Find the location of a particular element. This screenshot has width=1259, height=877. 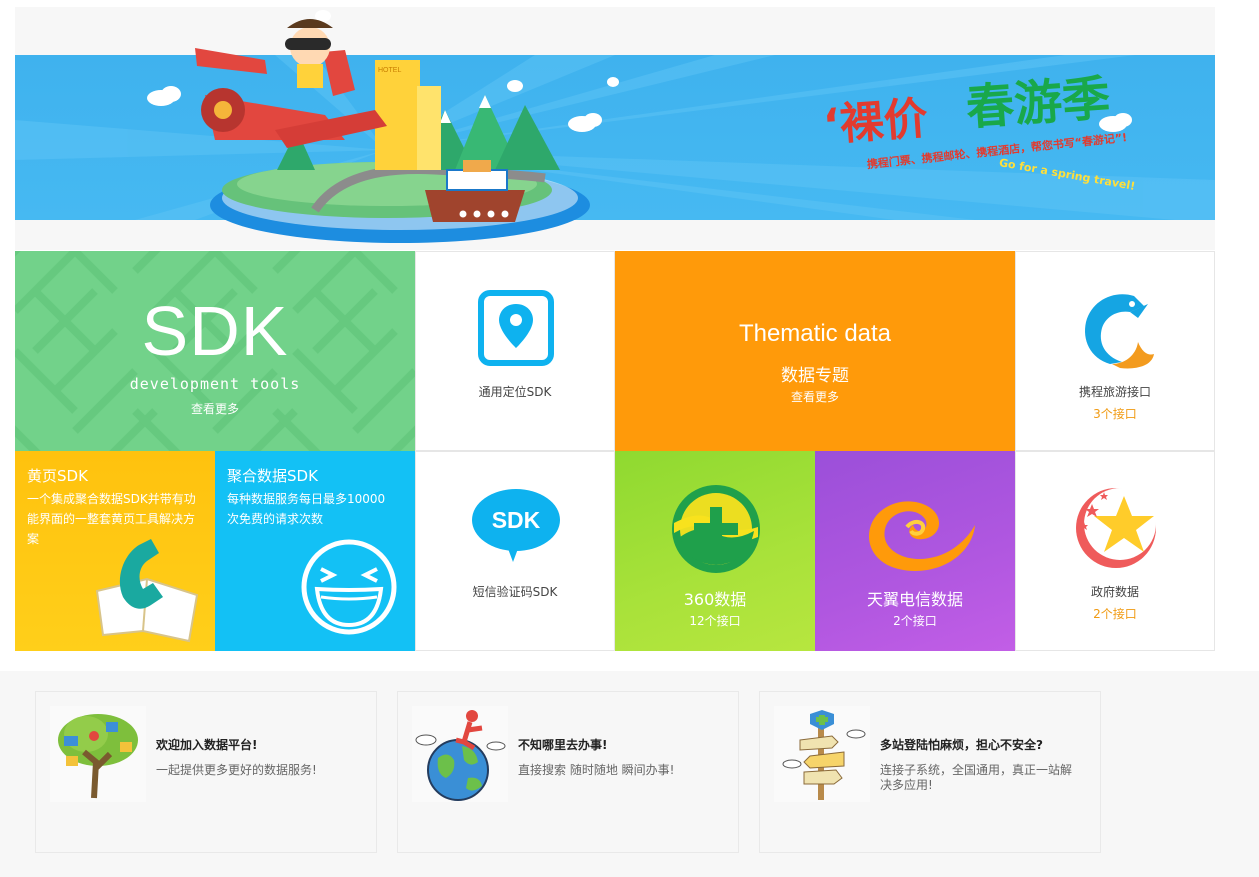

location-pin-icon is located at coordinates (516, 328).